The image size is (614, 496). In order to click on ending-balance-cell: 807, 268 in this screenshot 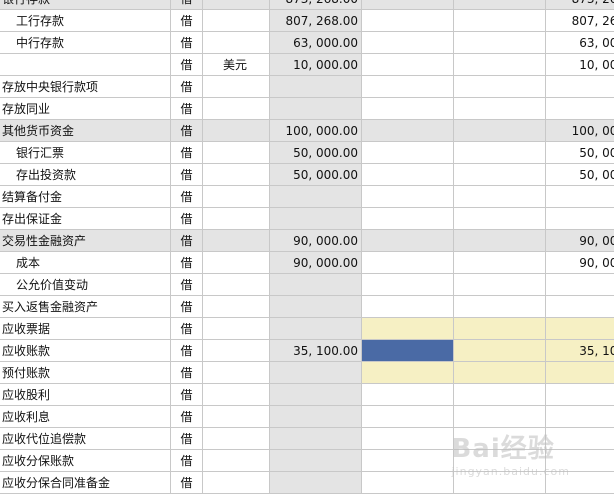, I will do `click(580, 21)`.